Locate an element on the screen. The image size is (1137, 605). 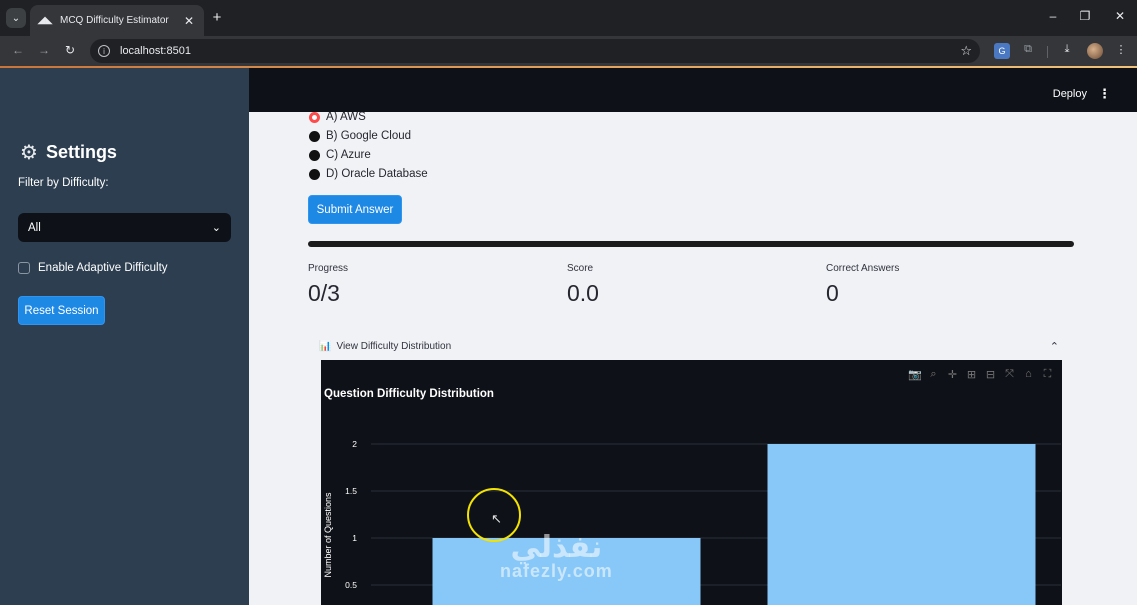
deploy-button: Deploy is located at coordinates (1070, 94).